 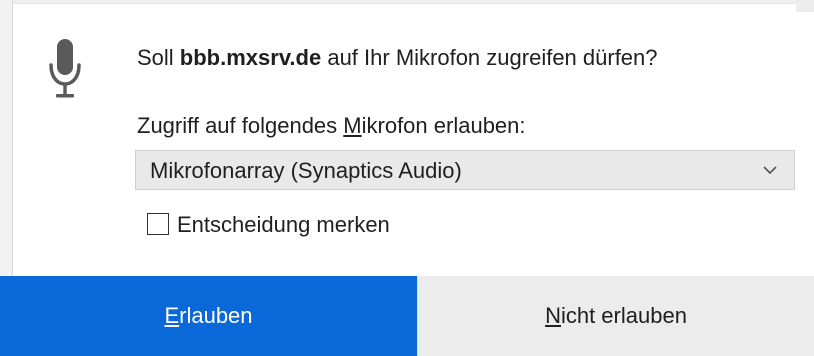 I want to click on prompt-suffix: auf Ihr Mikrofon zugreifen dürfen?, so click(x=489, y=57).